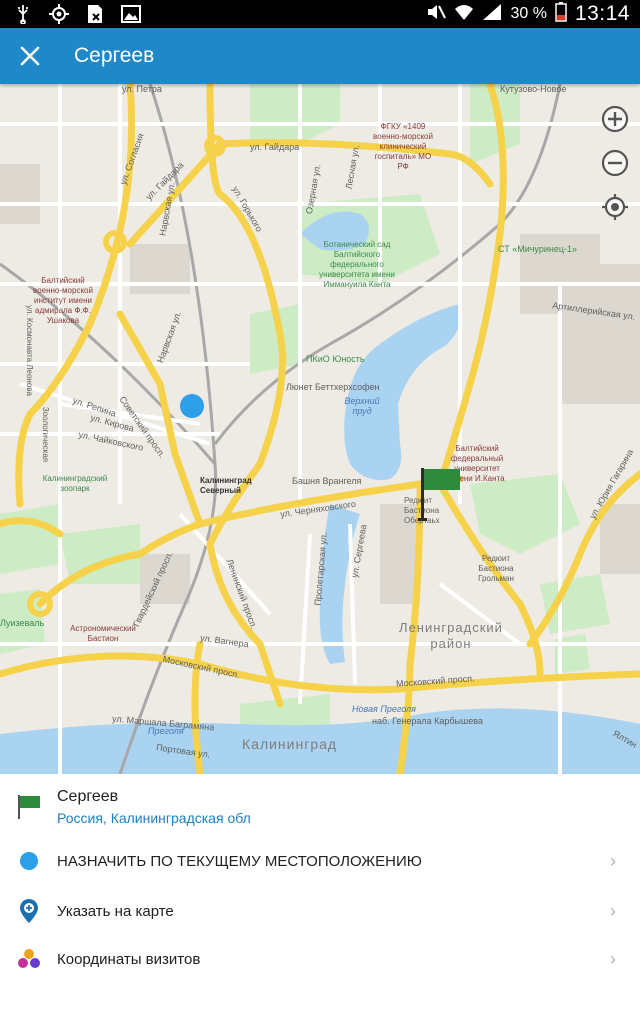 The height and width of the screenshot is (1024, 640). I want to click on sim-off-icon, so click(95, 14).